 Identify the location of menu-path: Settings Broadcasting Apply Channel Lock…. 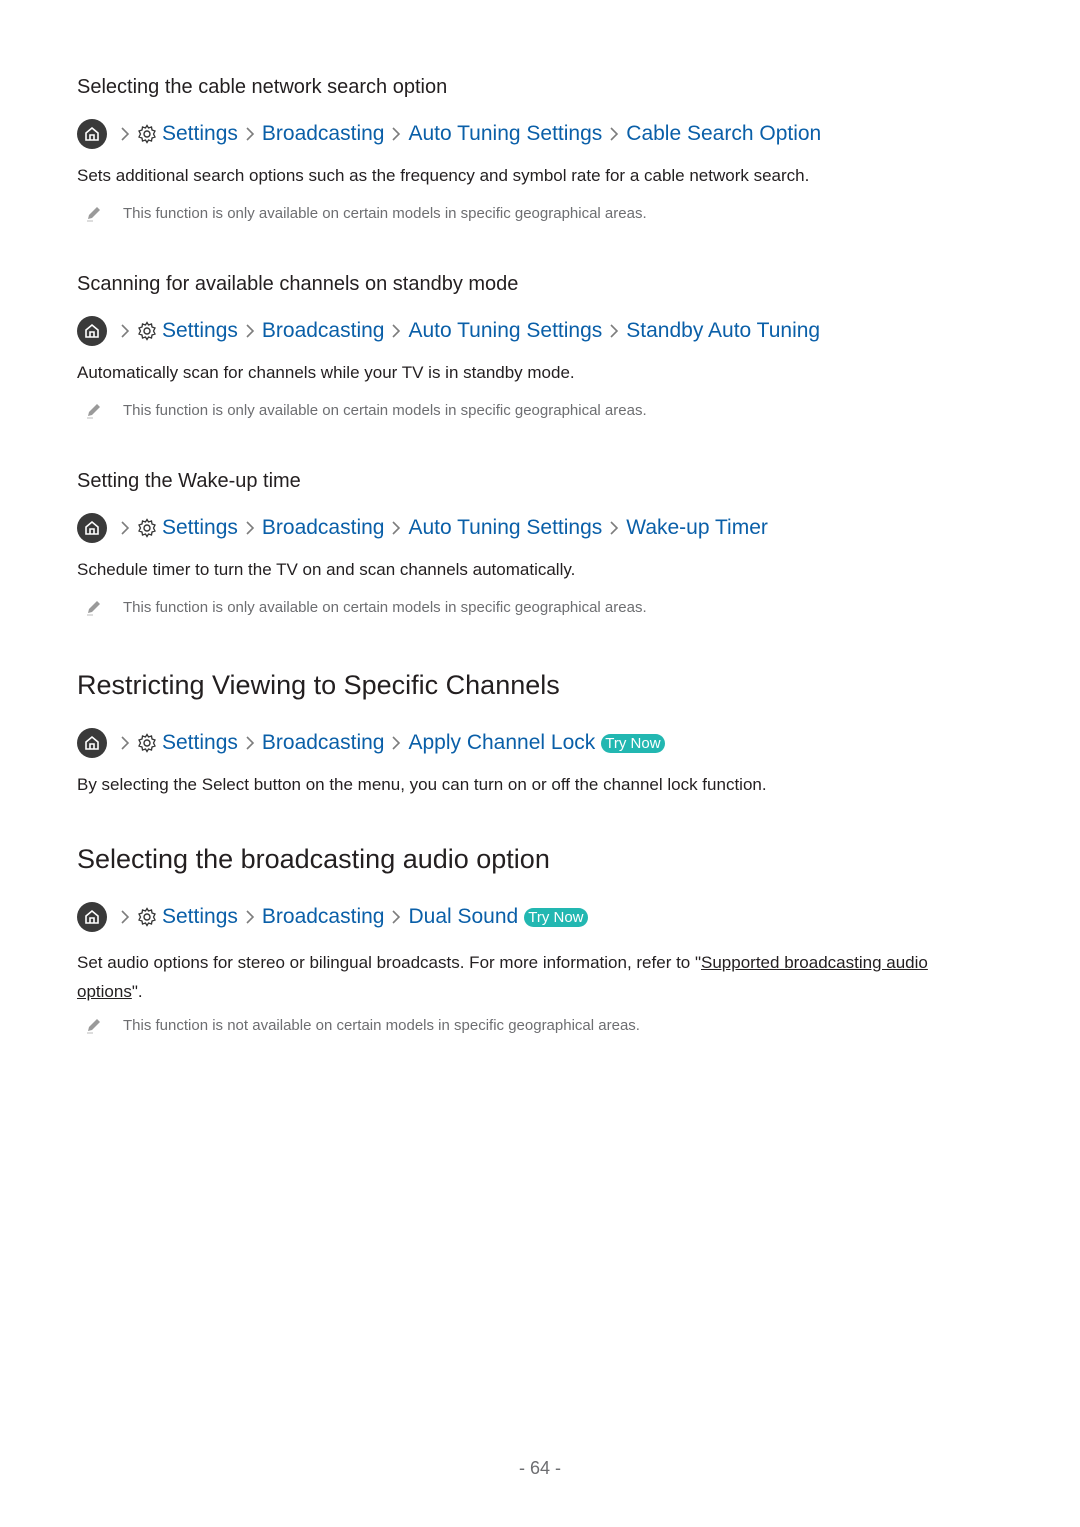
(371, 743).